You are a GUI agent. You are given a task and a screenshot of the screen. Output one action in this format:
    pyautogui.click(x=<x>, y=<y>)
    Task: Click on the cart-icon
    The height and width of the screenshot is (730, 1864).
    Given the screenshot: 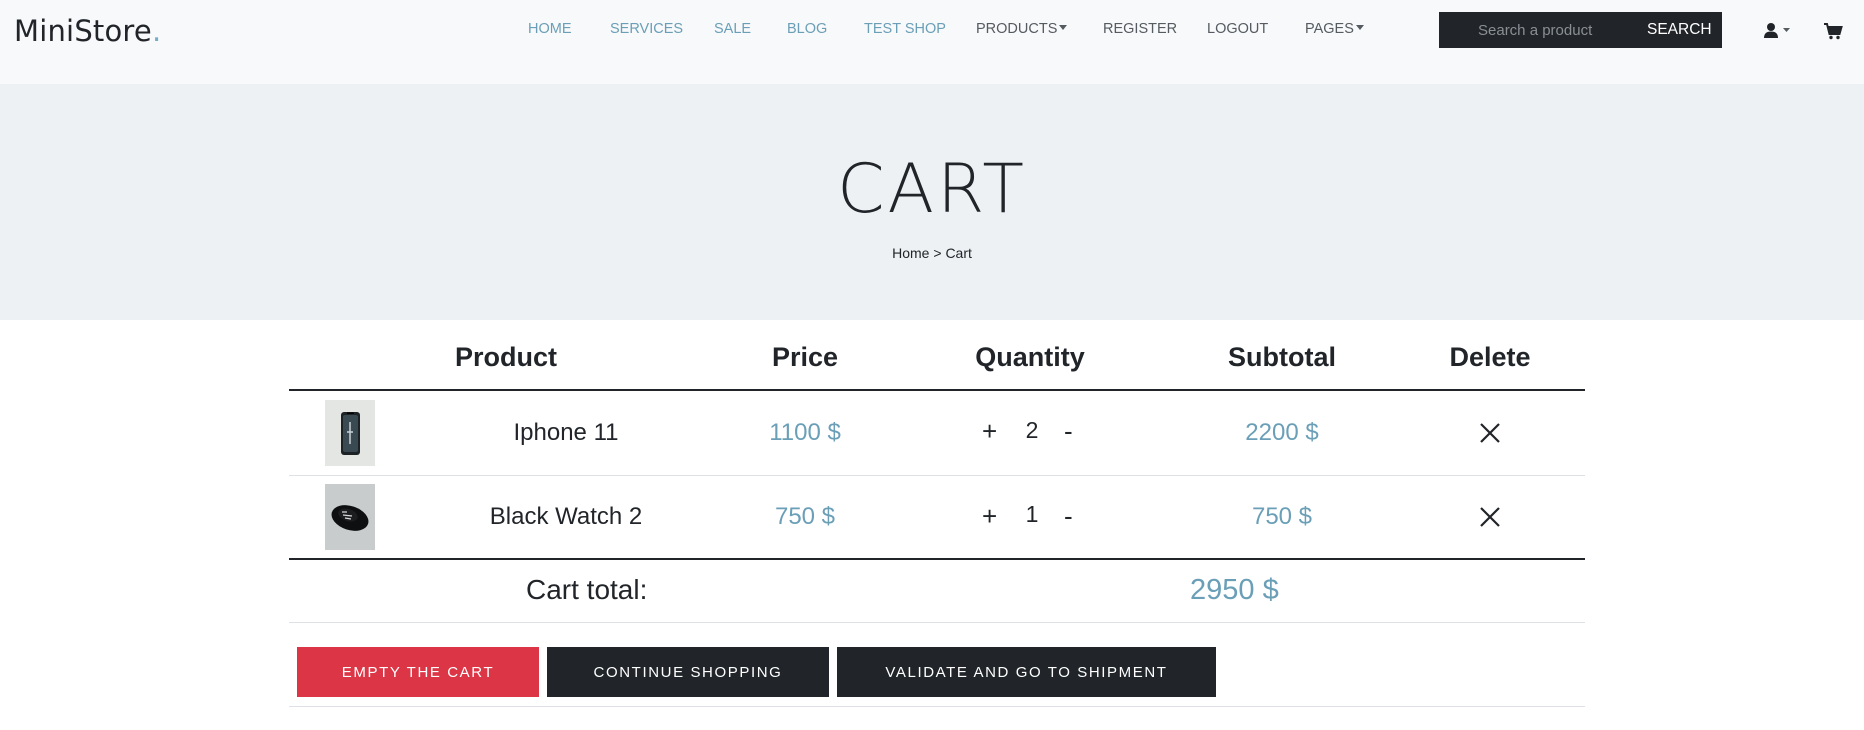 What is the action you would take?
    pyautogui.click(x=1833, y=31)
    